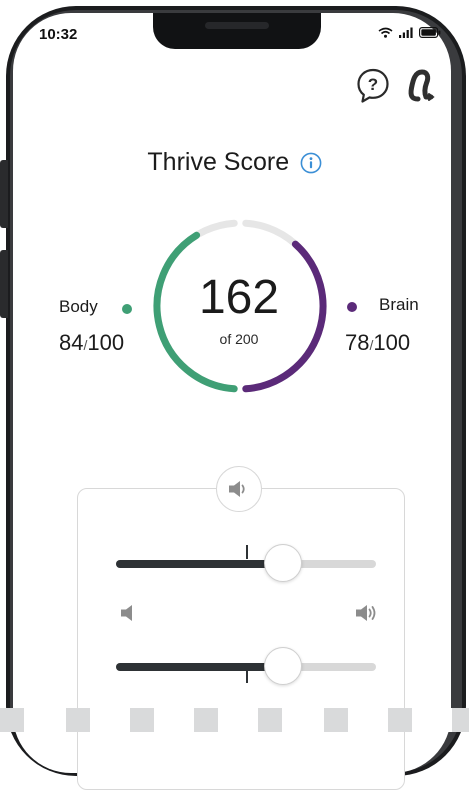 The image size is (469, 790). Describe the element at coordinates (126, 613) in the screenshot. I see `volume-low-icon` at that location.